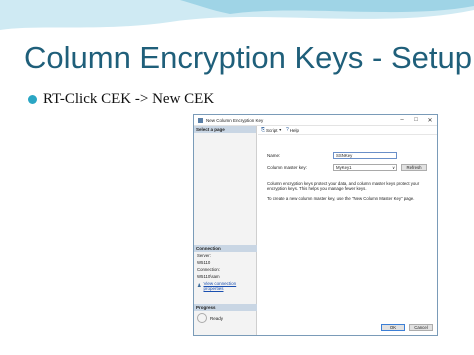  What do you see at coordinates (402, 120) in the screenshot?
I see `minimize-icon: –` at bounding box center [402, 120].